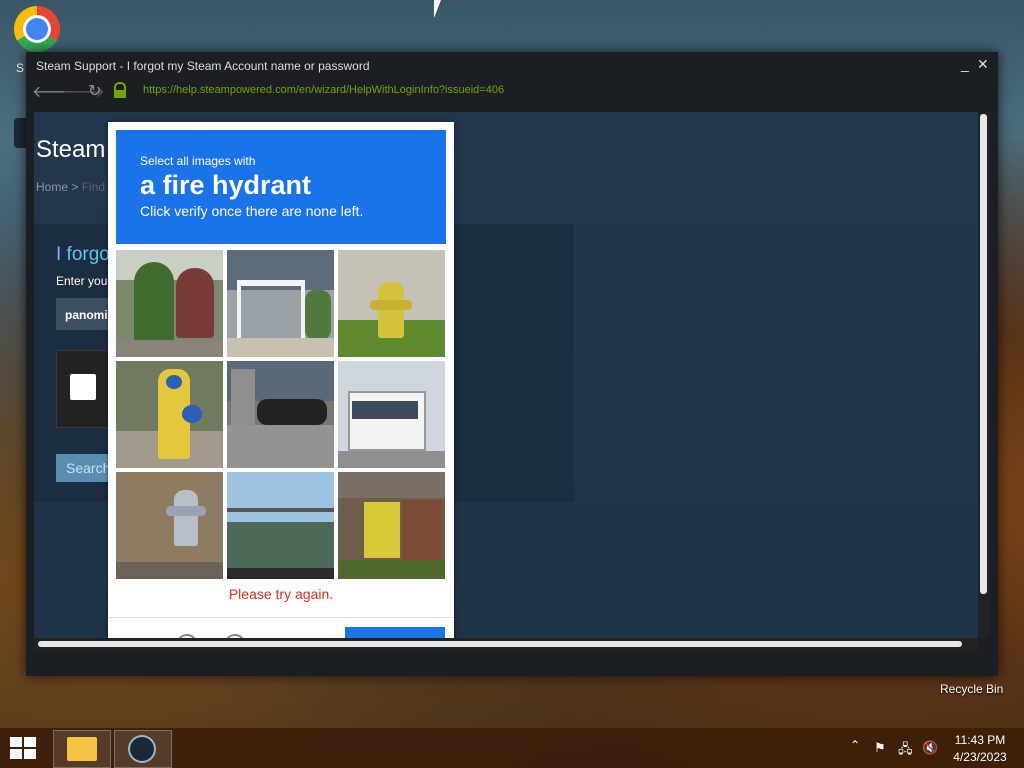 This screenshot has width=1024, height=768. Describe the element at coordinates (980, 740) in the screenshot. I see `clock-time: 11:43 PM` at that location.